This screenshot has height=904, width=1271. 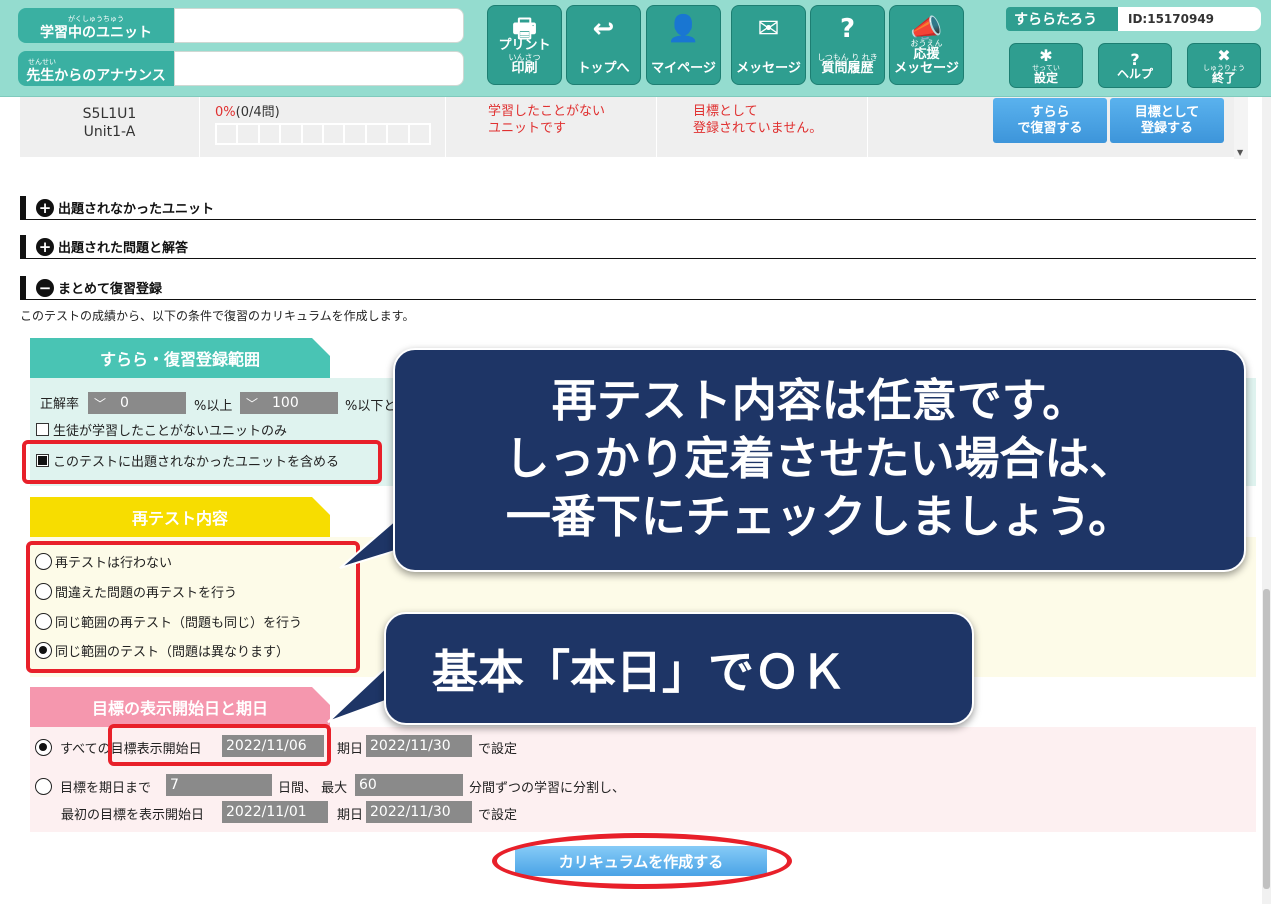 I want to click on help-icon: ?, so click(x=1135, y=59).